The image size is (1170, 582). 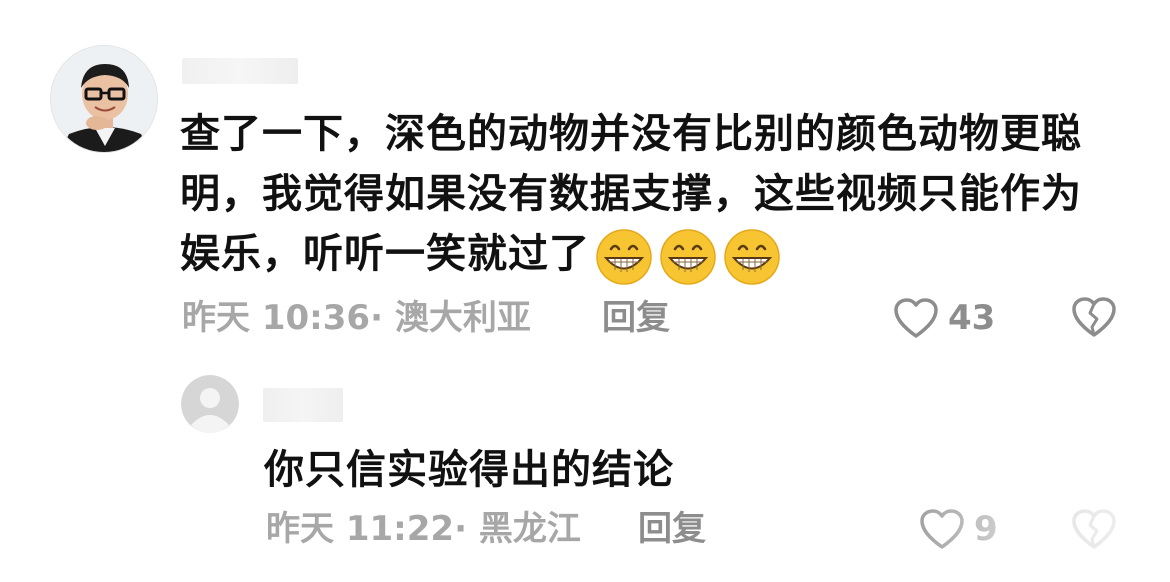 I want to click on reply-time: 昨天 11:22, so click(x=360, y=529).